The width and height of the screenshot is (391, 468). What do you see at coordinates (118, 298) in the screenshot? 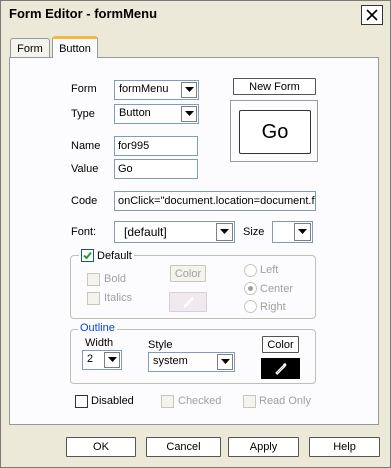
I see `italics-label: Italics` at bounding box center [118, 298].